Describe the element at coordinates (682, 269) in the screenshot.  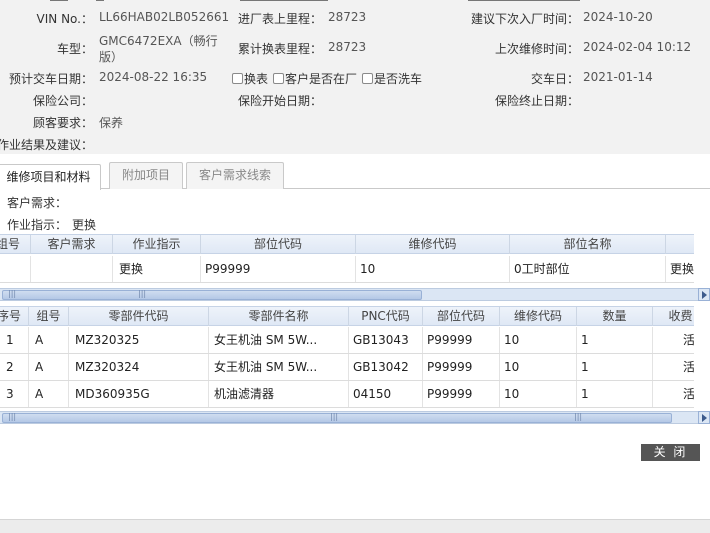
I see `table-cell: 更换` at that location.